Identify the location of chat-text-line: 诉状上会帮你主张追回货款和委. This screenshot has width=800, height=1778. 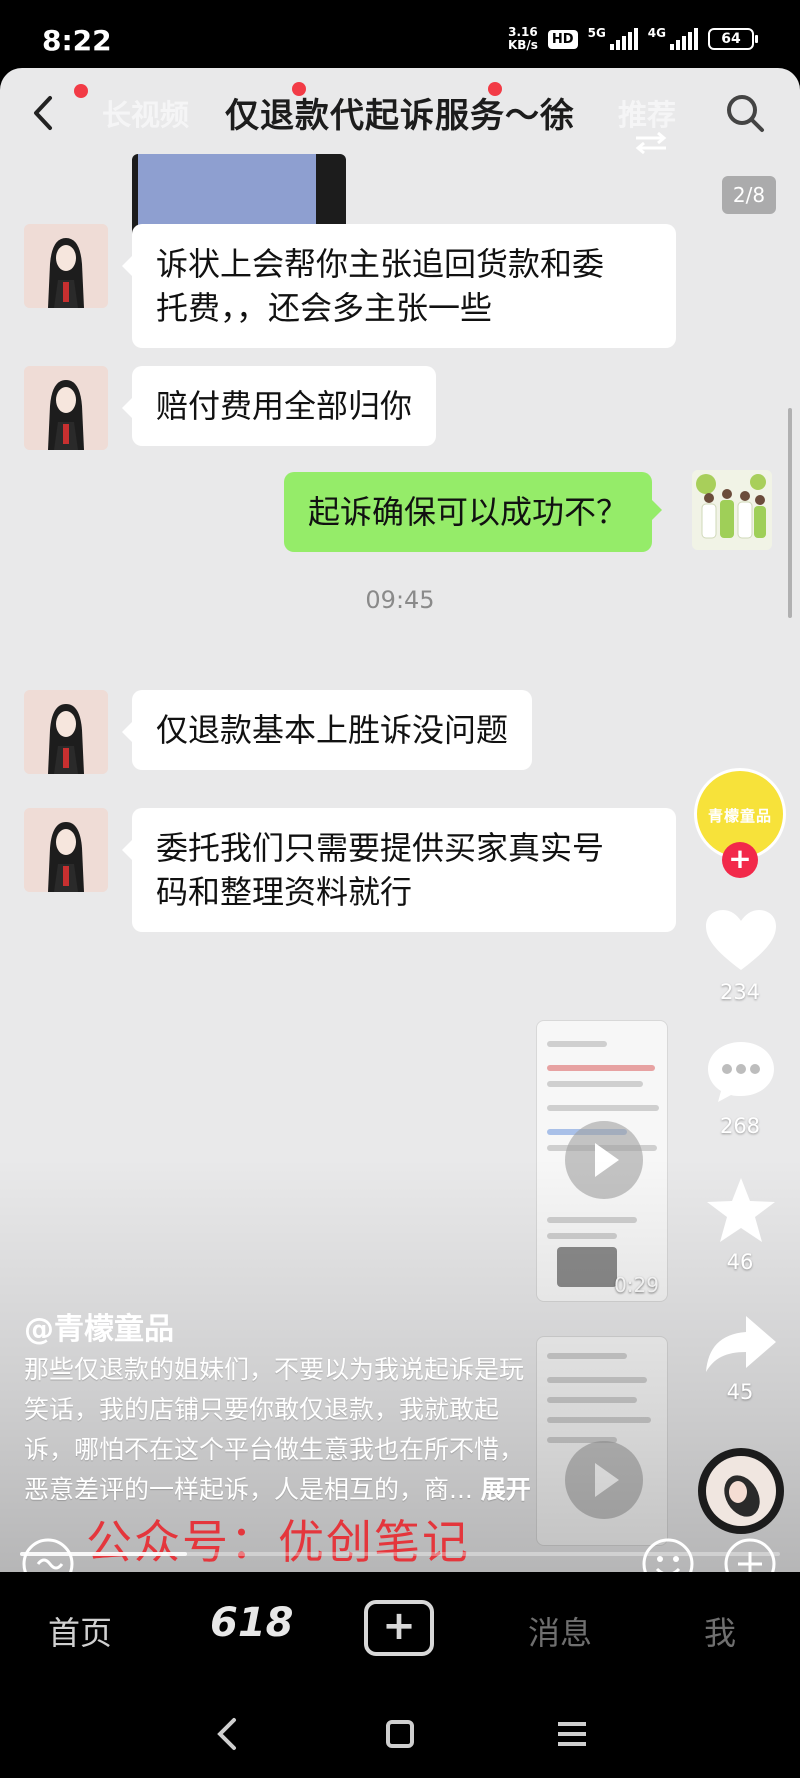
(380, 264).